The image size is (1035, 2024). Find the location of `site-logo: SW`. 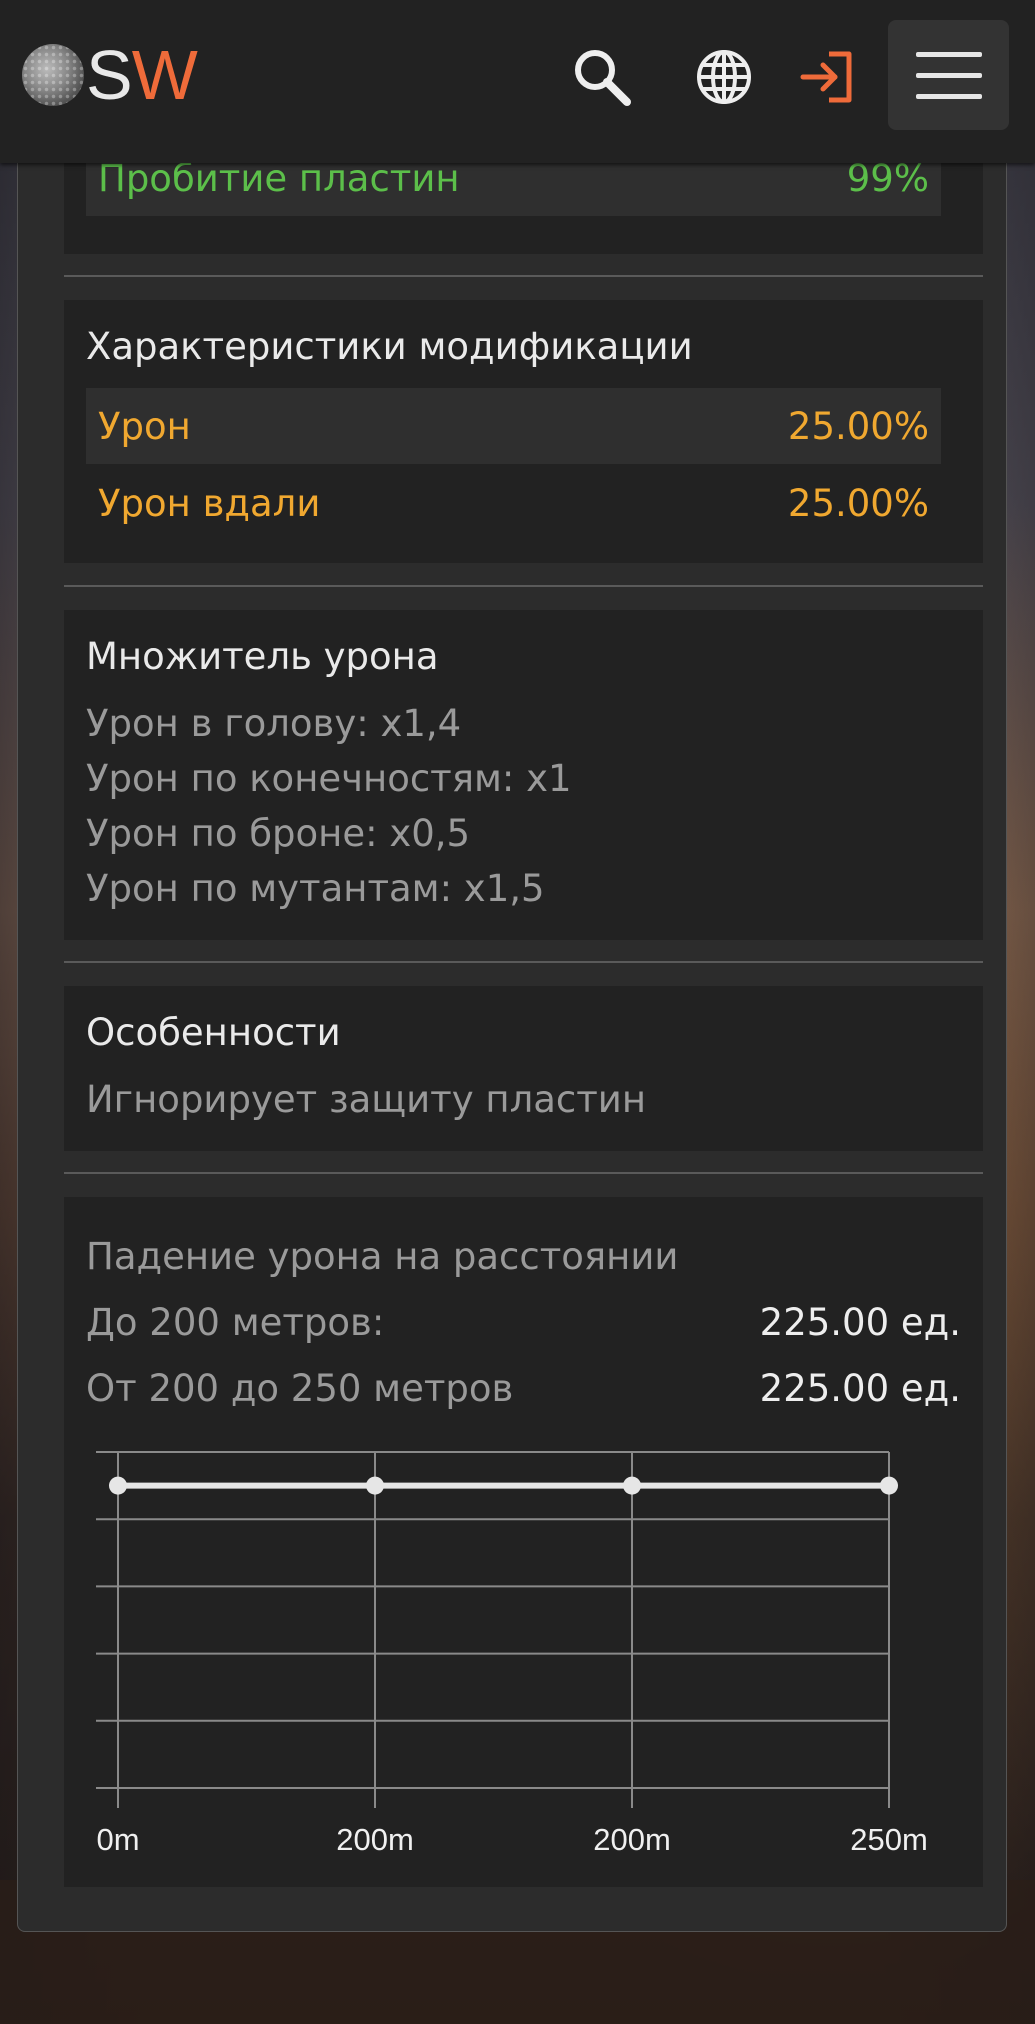

site-logo: SW is located at coordinates (110, 75).